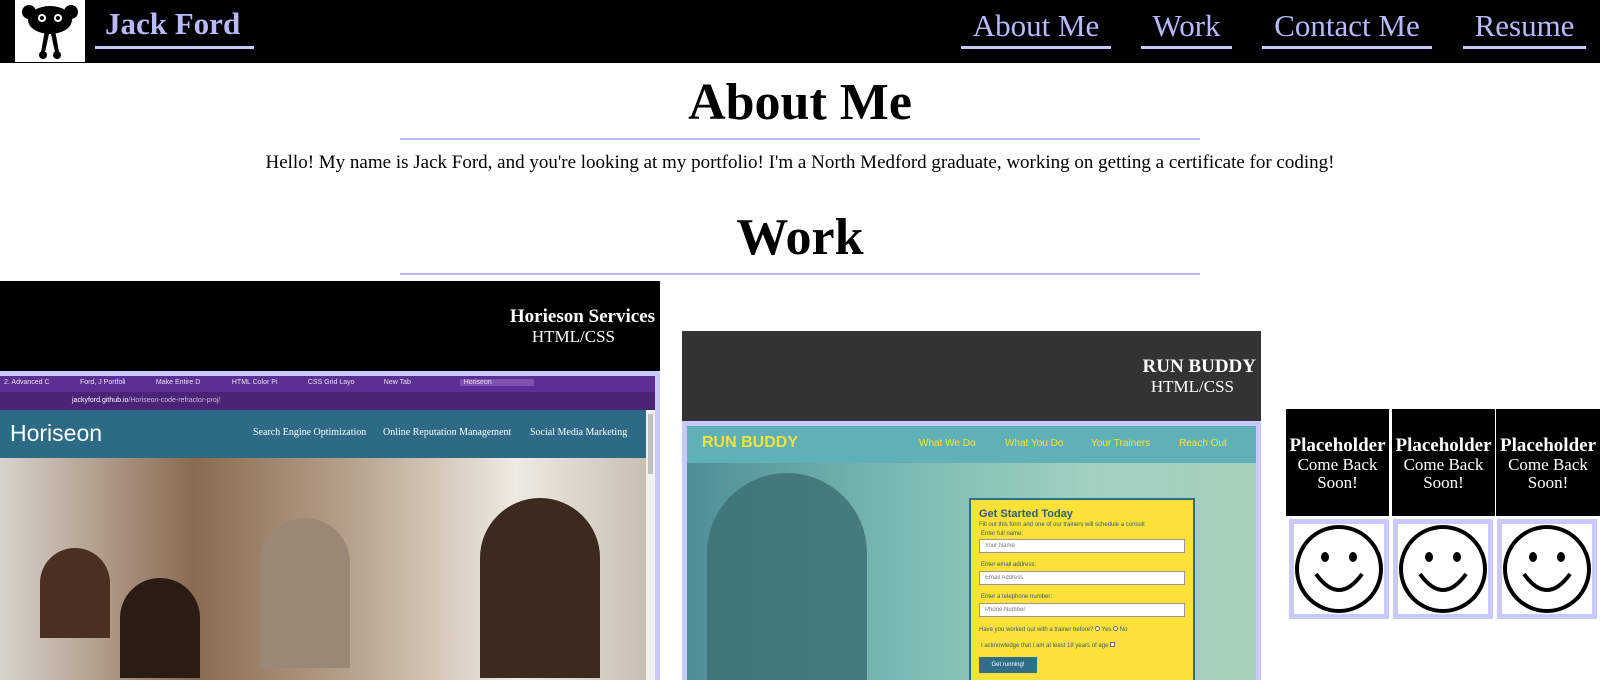 The width and height of the screenshot is (1600, 680). I want to click on age-checkbox, so click(1113, 644).